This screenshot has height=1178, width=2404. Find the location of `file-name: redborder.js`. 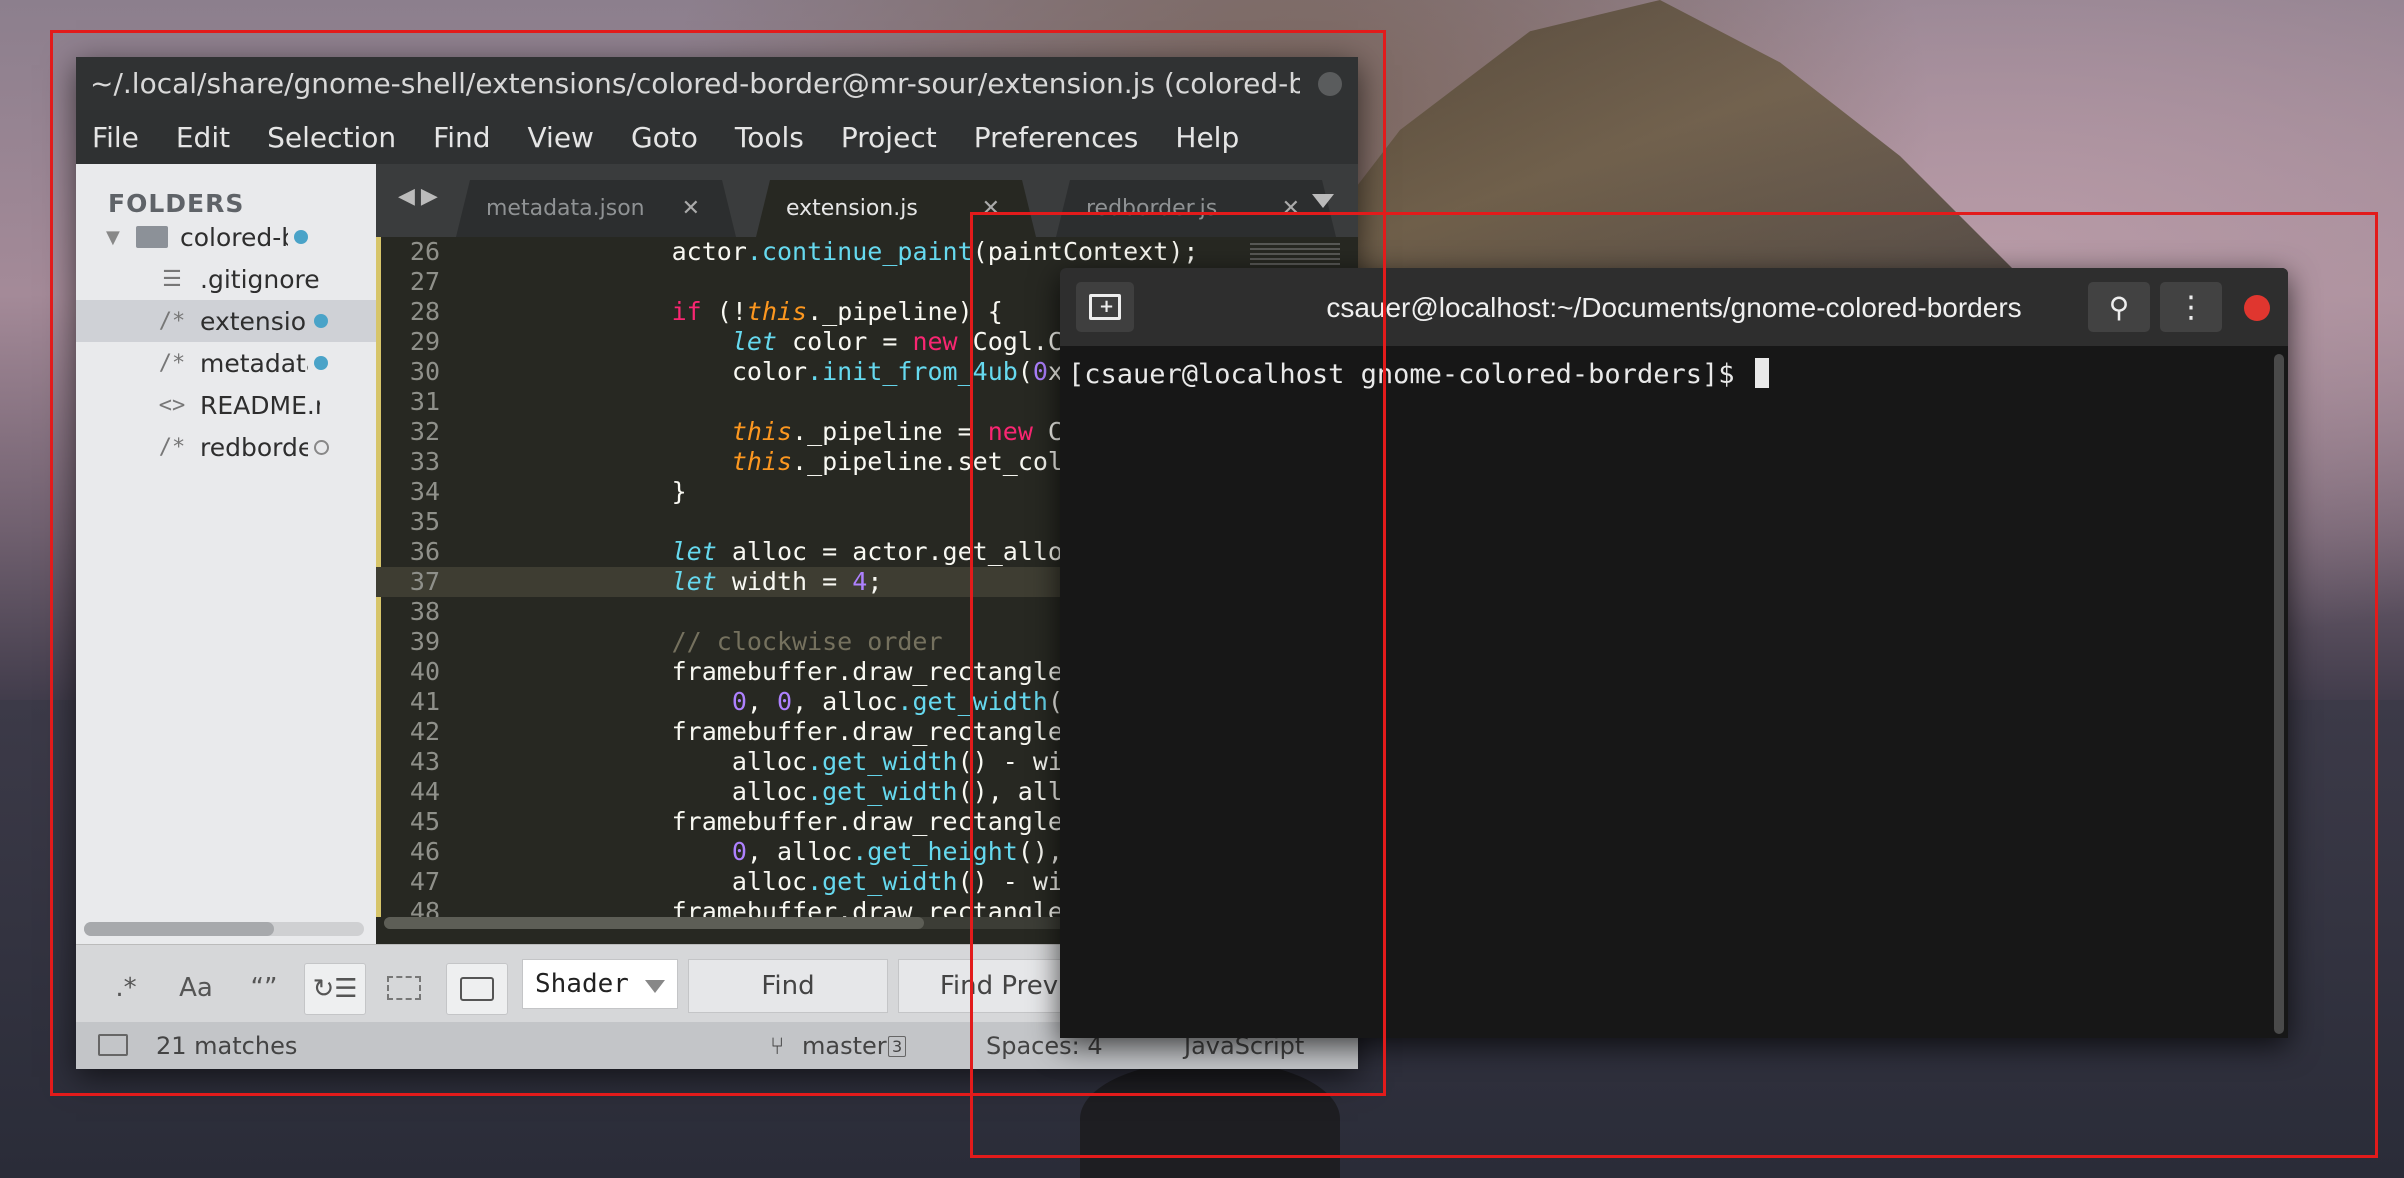

file-name: redborder.js is located at coordinates (254, 447).